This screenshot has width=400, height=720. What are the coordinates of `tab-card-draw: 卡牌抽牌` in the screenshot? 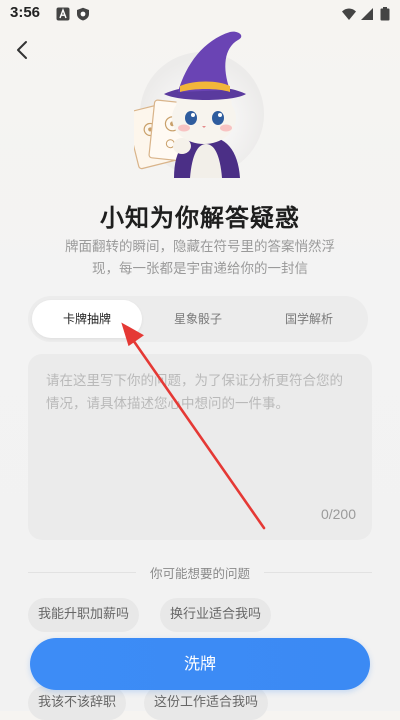 It's located at (87, 319).